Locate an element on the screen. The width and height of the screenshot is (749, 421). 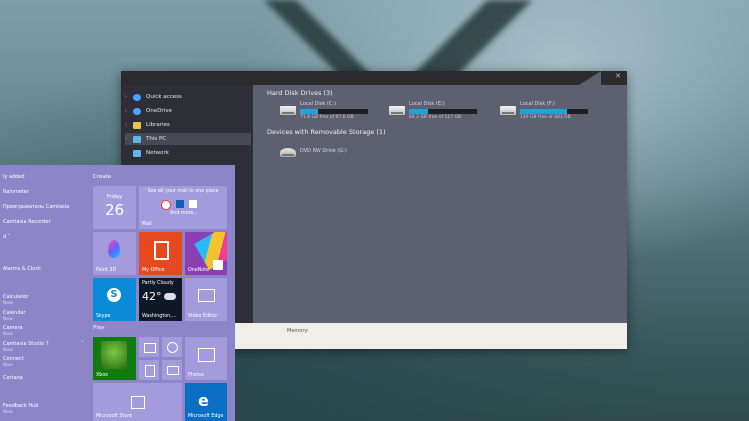
drive-name: DVD RW Drive (G:) is located at coordinates (323, 151).